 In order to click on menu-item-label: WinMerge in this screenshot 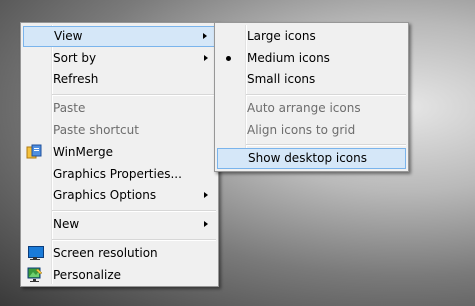, I will do `click(83, 152)`.